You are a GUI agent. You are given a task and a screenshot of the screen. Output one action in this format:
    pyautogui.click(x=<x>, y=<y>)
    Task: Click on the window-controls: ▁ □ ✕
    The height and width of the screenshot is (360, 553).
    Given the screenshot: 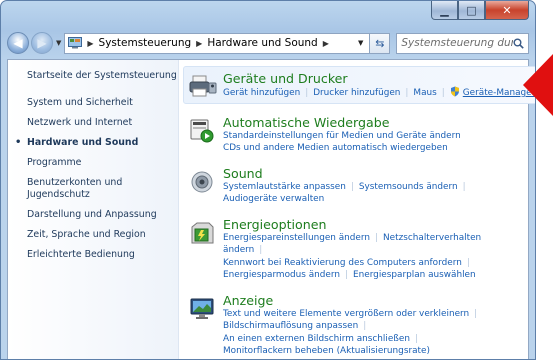 What is the action you would take?
    pyautogui.click(x=480, y=10)
    